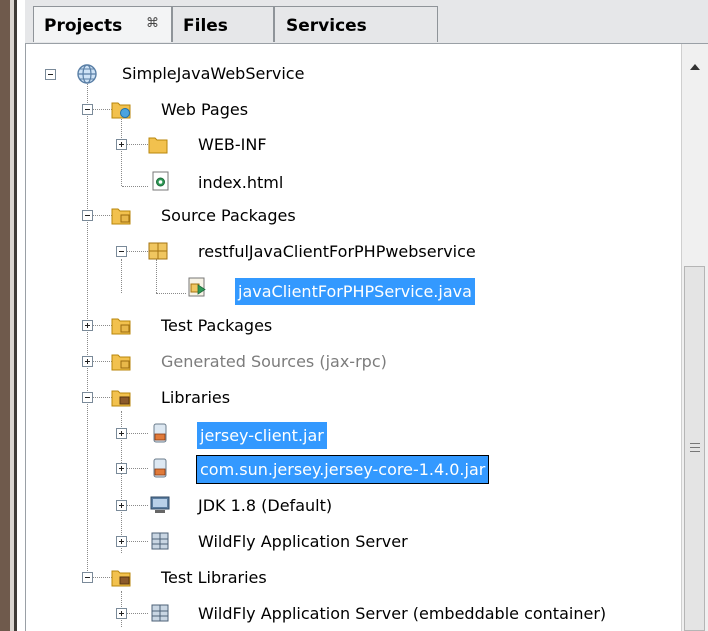  Describe the element at coordinates (121, 362) in the screenshot. I see `generated-sources-folder-icon` at that location.